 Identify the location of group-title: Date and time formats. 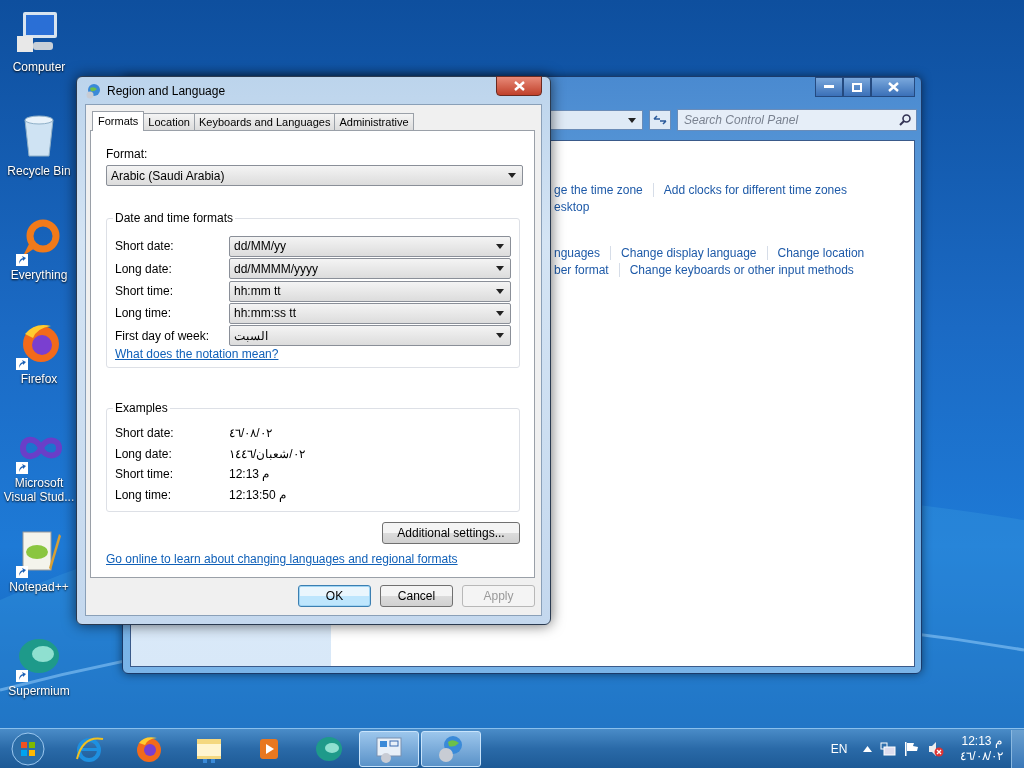
(174, 218).